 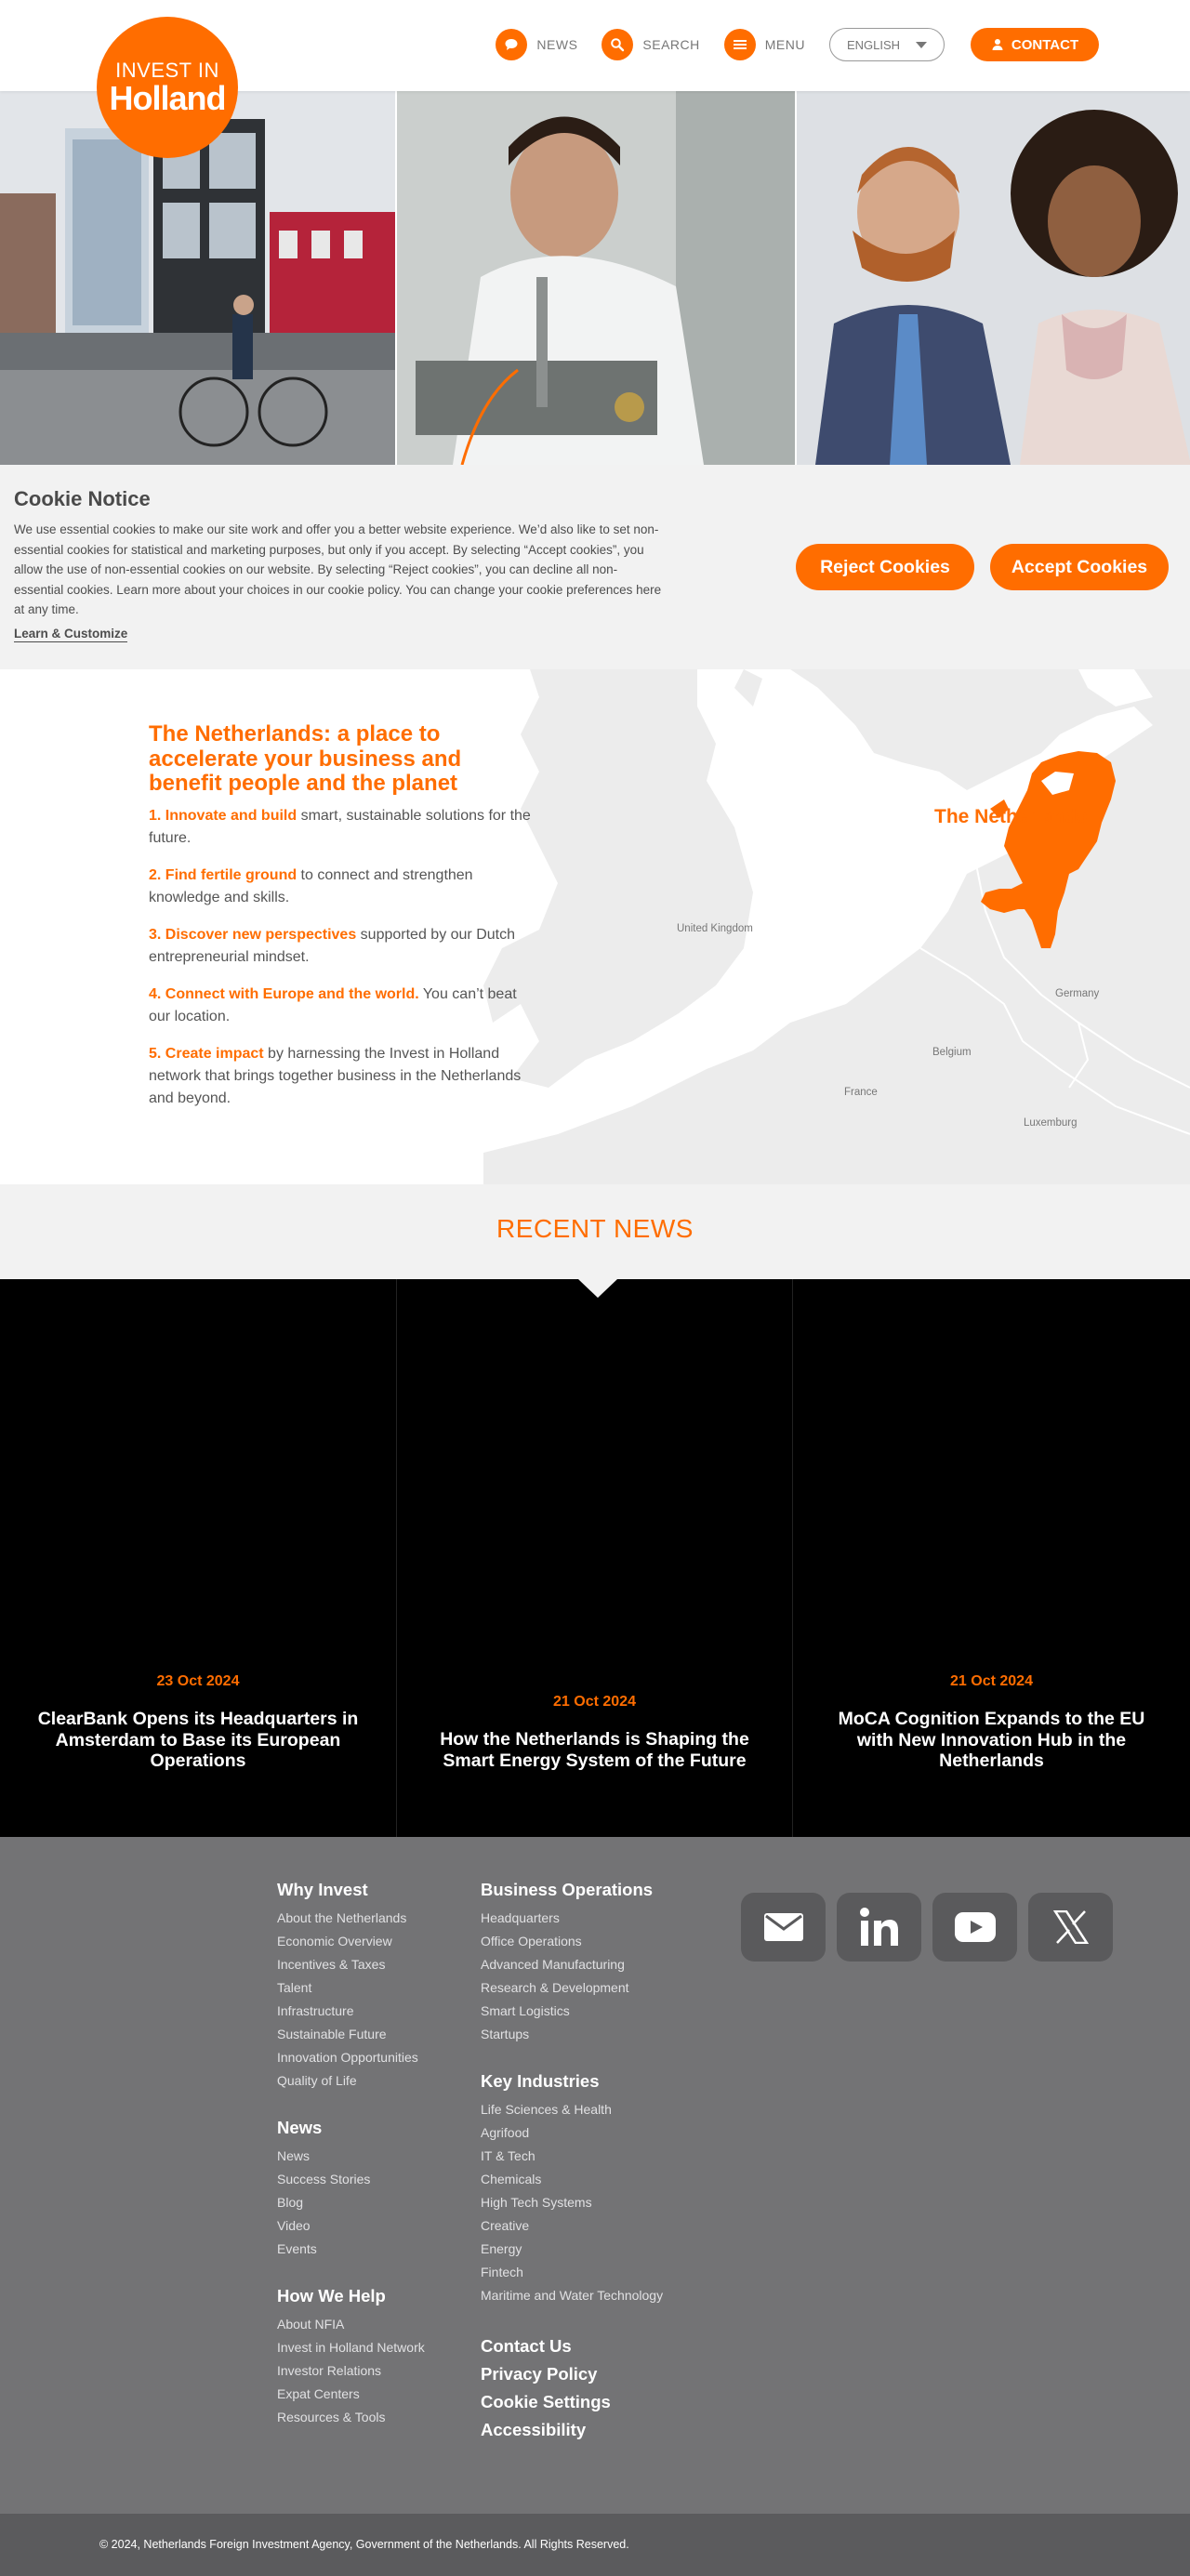 I want to click on footer-link: Invest in Holland Network, so click(x=351, y=2347).